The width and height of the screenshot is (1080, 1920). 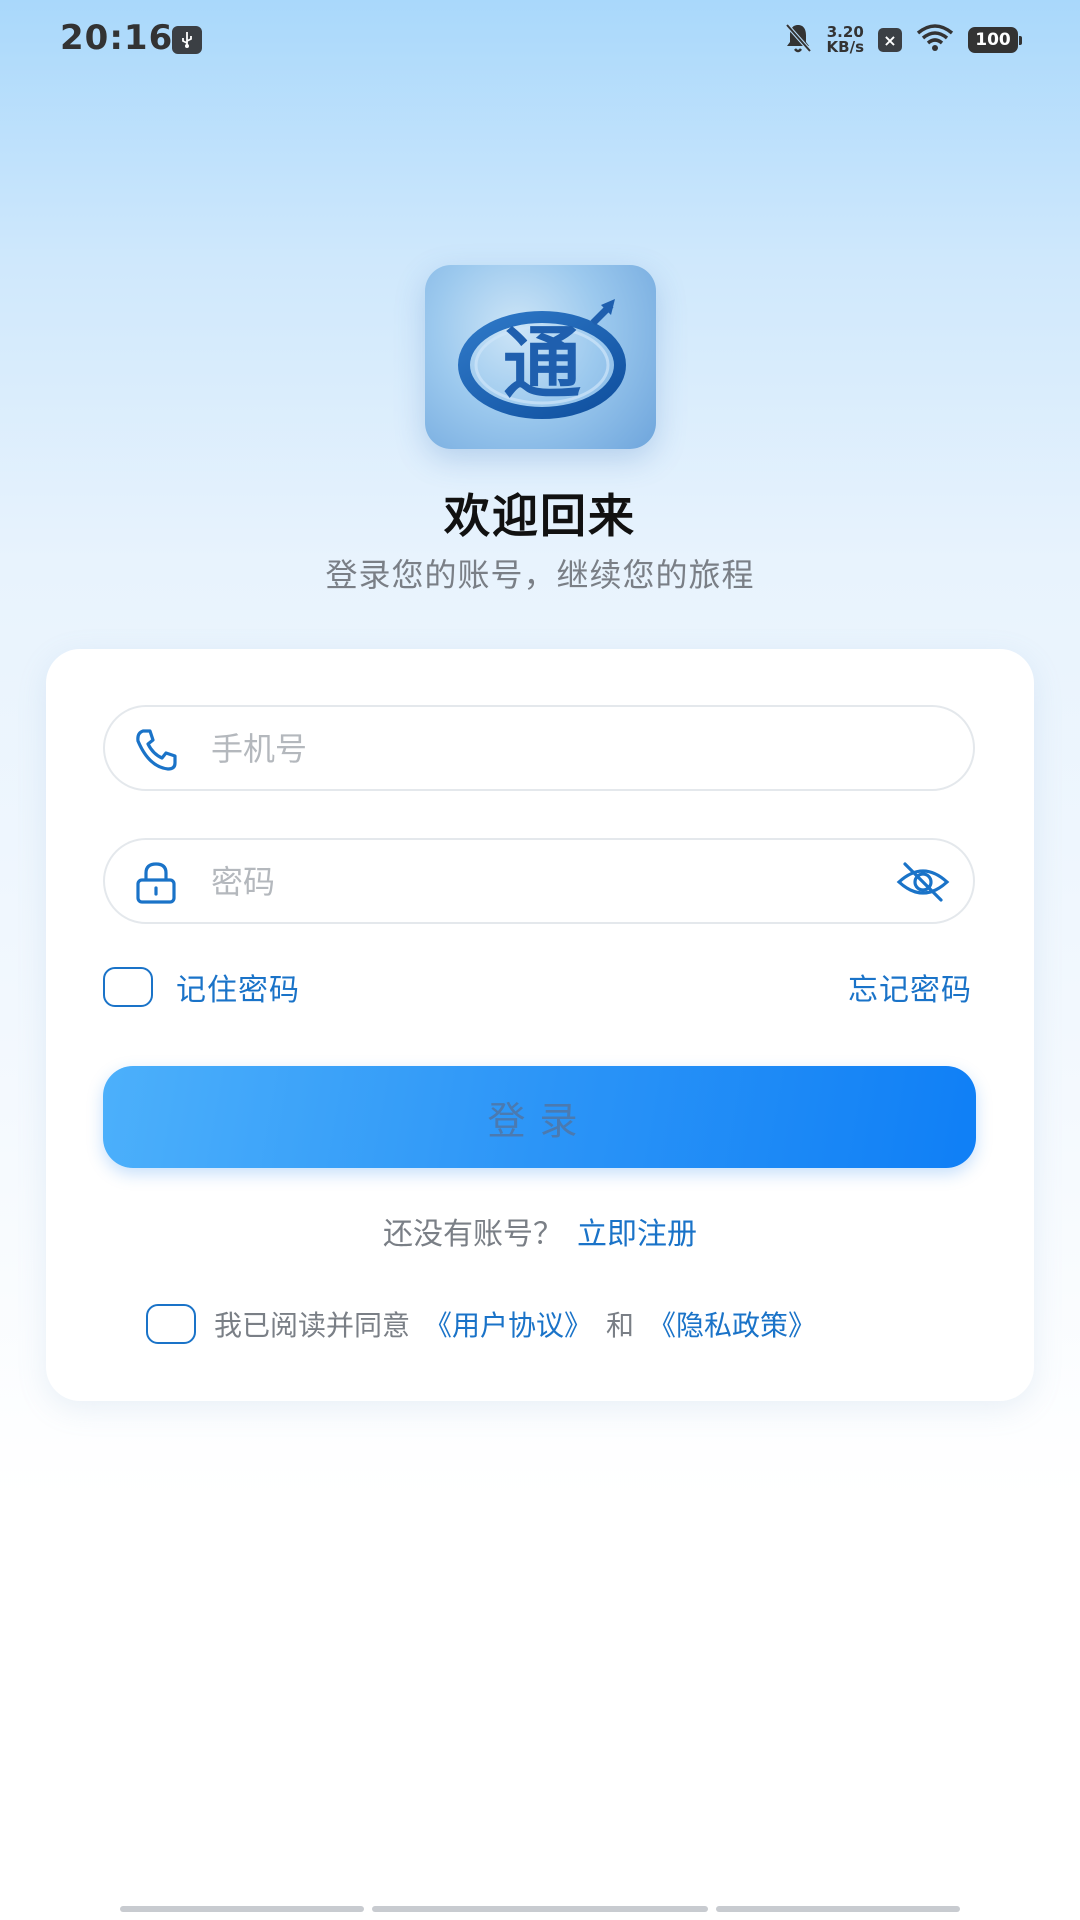 What do you see at coordinates (531, 882) in the screenshot?
I see `password-input` at bounding box center [531, 882].